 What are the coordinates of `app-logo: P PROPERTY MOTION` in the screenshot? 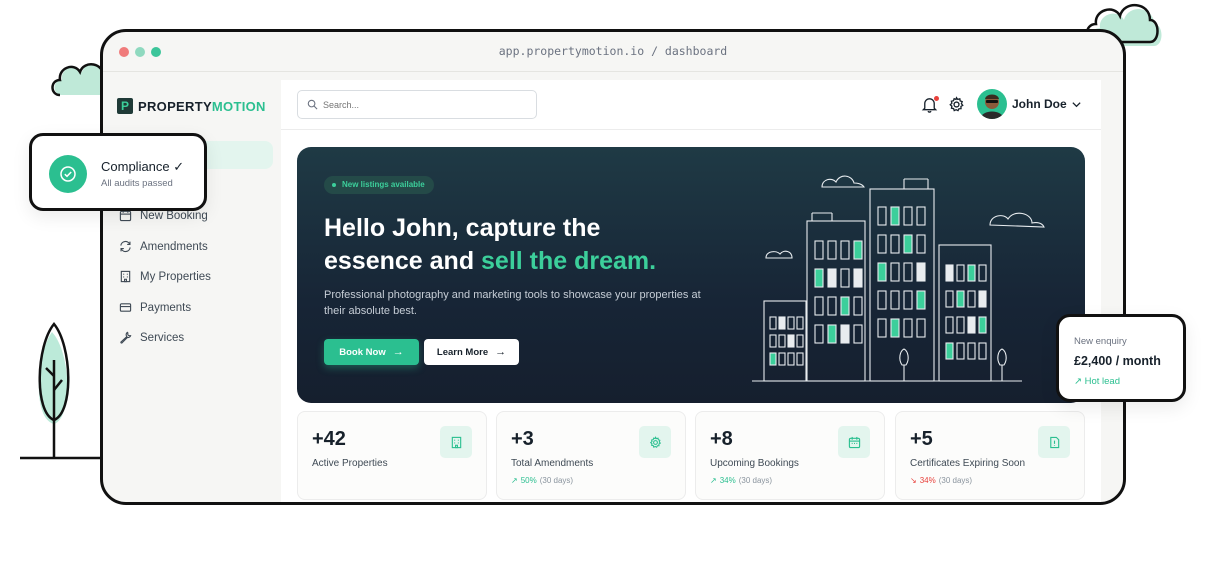 It's located at (191, 106).